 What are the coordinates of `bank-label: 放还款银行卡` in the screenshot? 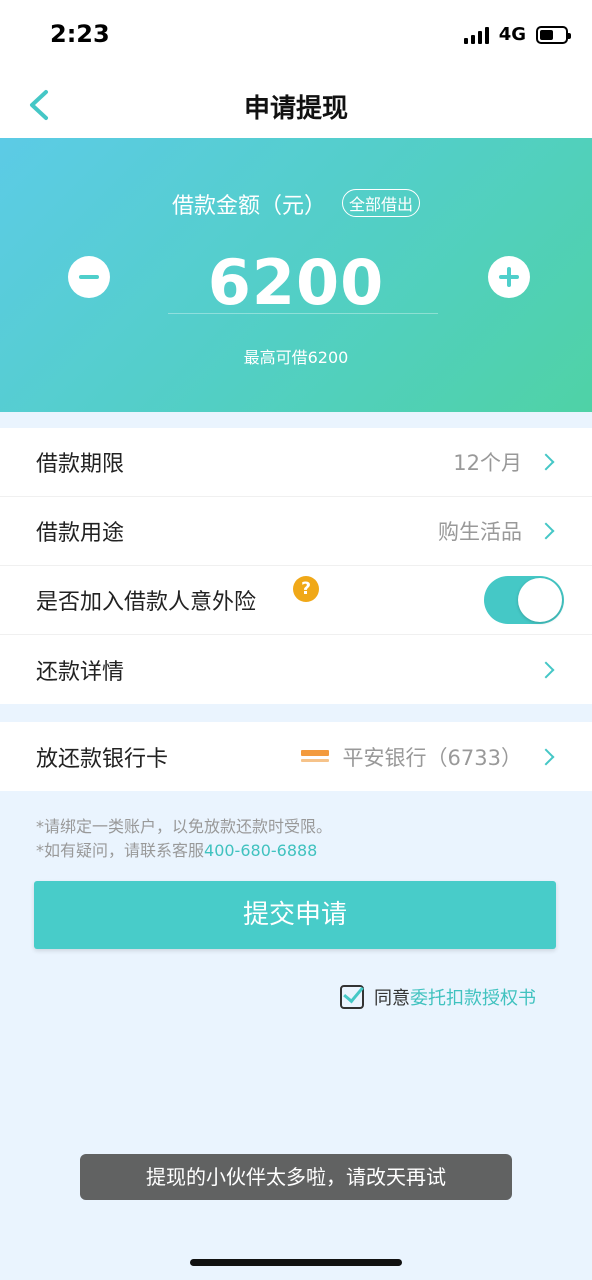 It's located at (102, 759).